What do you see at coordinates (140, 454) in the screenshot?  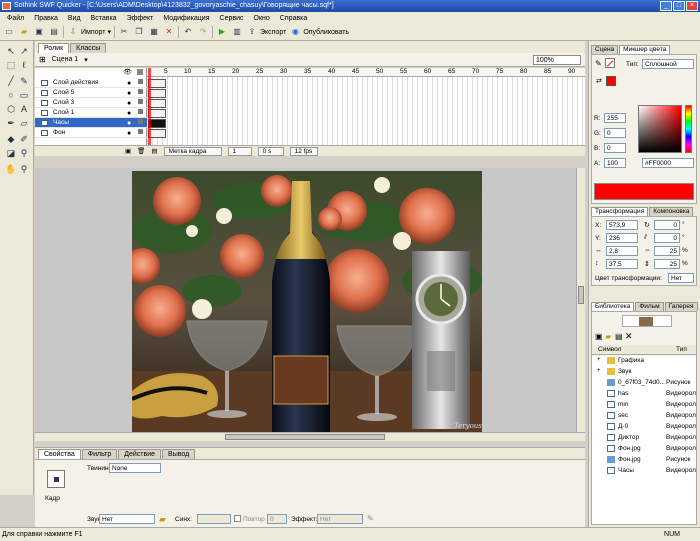 I see `tab-action: Действие` at bounding box center [140, 454].